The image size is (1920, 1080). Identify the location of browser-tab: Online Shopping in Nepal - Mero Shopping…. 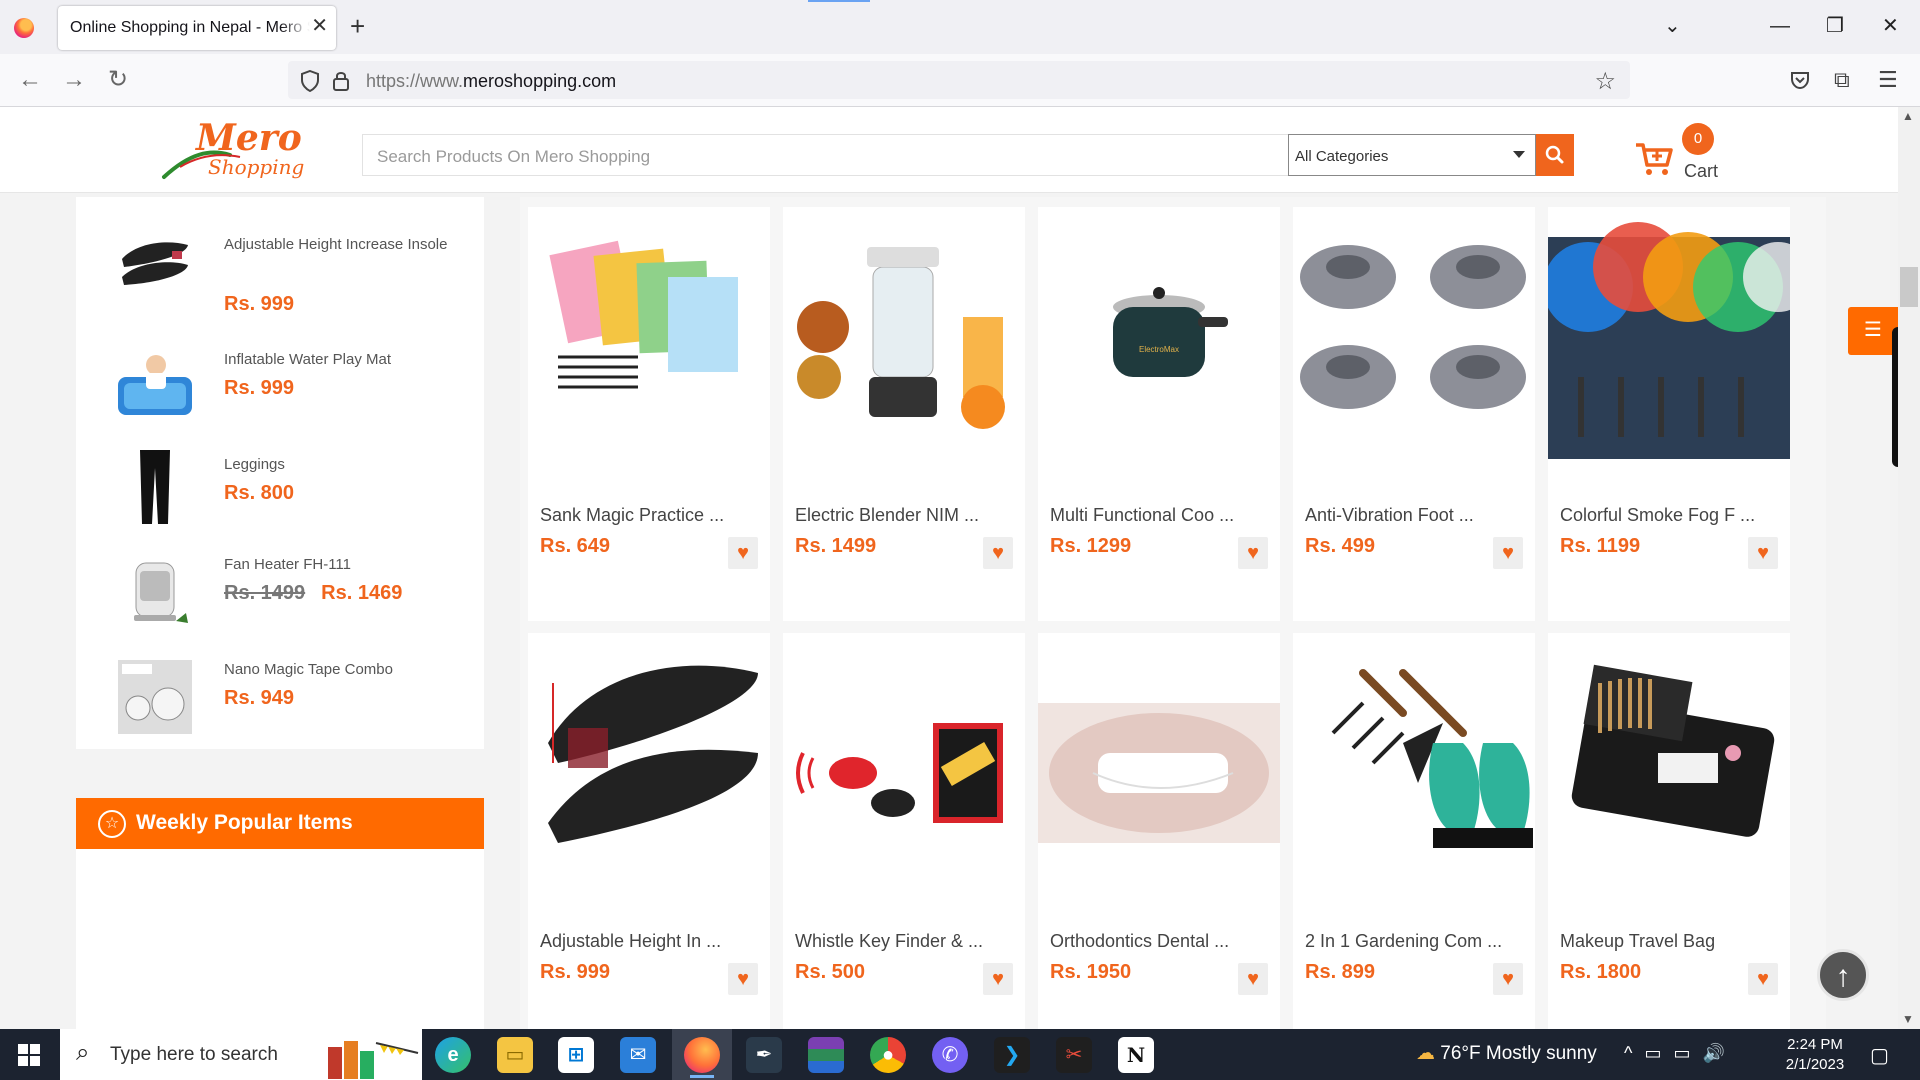
(197, 28).